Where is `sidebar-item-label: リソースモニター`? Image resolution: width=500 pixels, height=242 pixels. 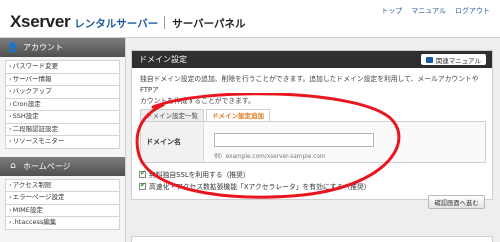
sidebar-item-label: リソースモニター is located at coordinates (38, 141).